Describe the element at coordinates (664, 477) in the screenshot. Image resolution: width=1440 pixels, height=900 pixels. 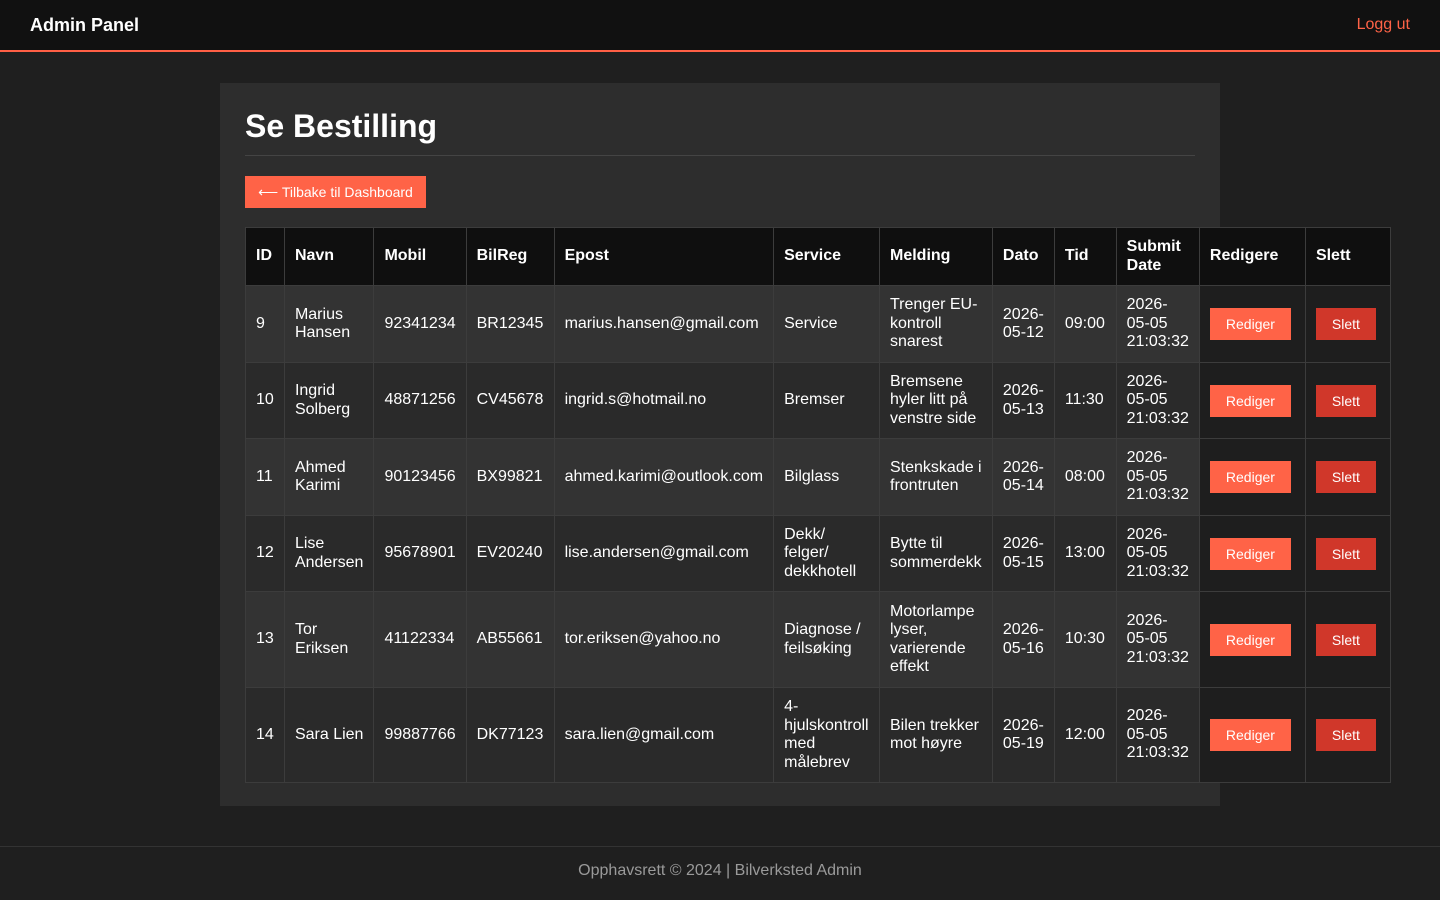
I see `cell-email: ahmed.karimi@outlook.com` at that location.